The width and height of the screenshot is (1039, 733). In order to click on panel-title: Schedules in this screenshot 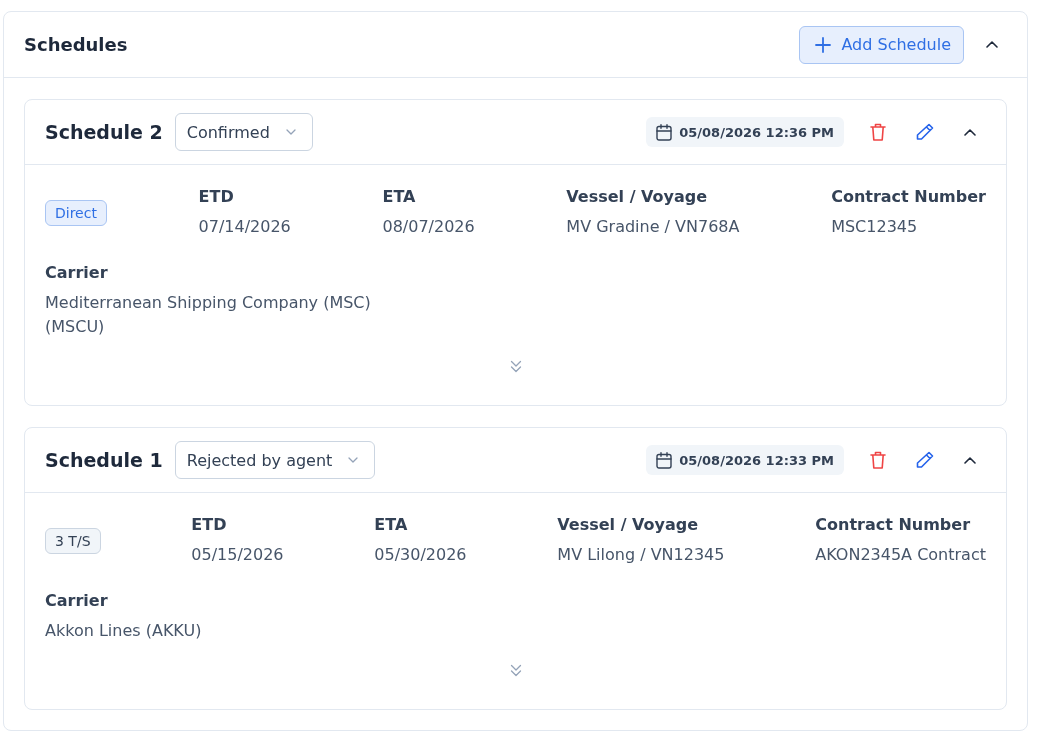, I will do `click(76, 44)`.